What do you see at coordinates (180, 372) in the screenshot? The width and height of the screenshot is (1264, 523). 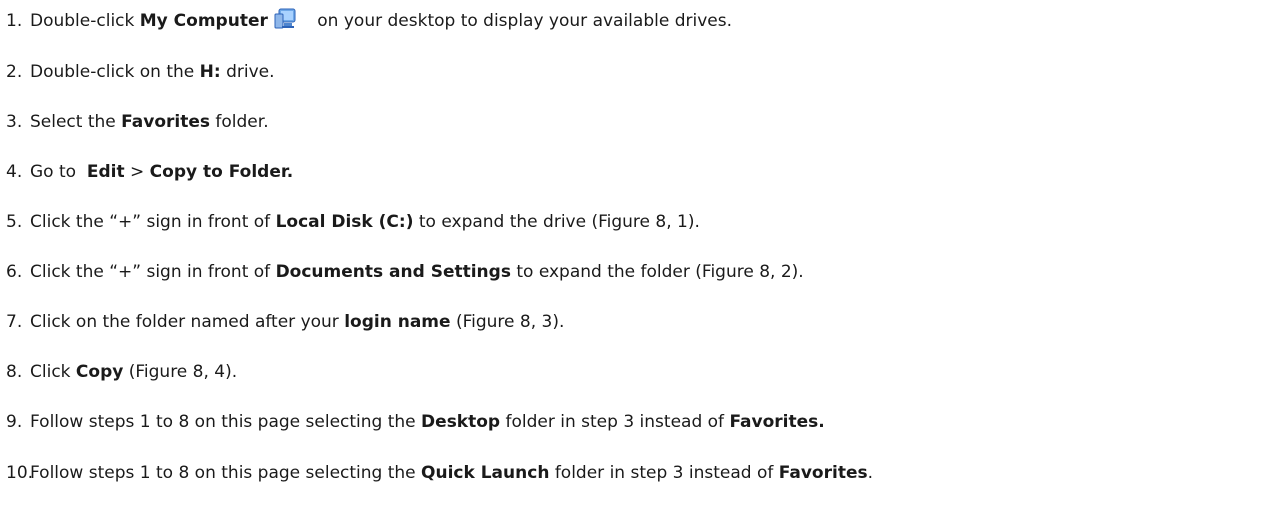 I see `step-text: (Figure 8, 4).` at bounding box center [180, 372].